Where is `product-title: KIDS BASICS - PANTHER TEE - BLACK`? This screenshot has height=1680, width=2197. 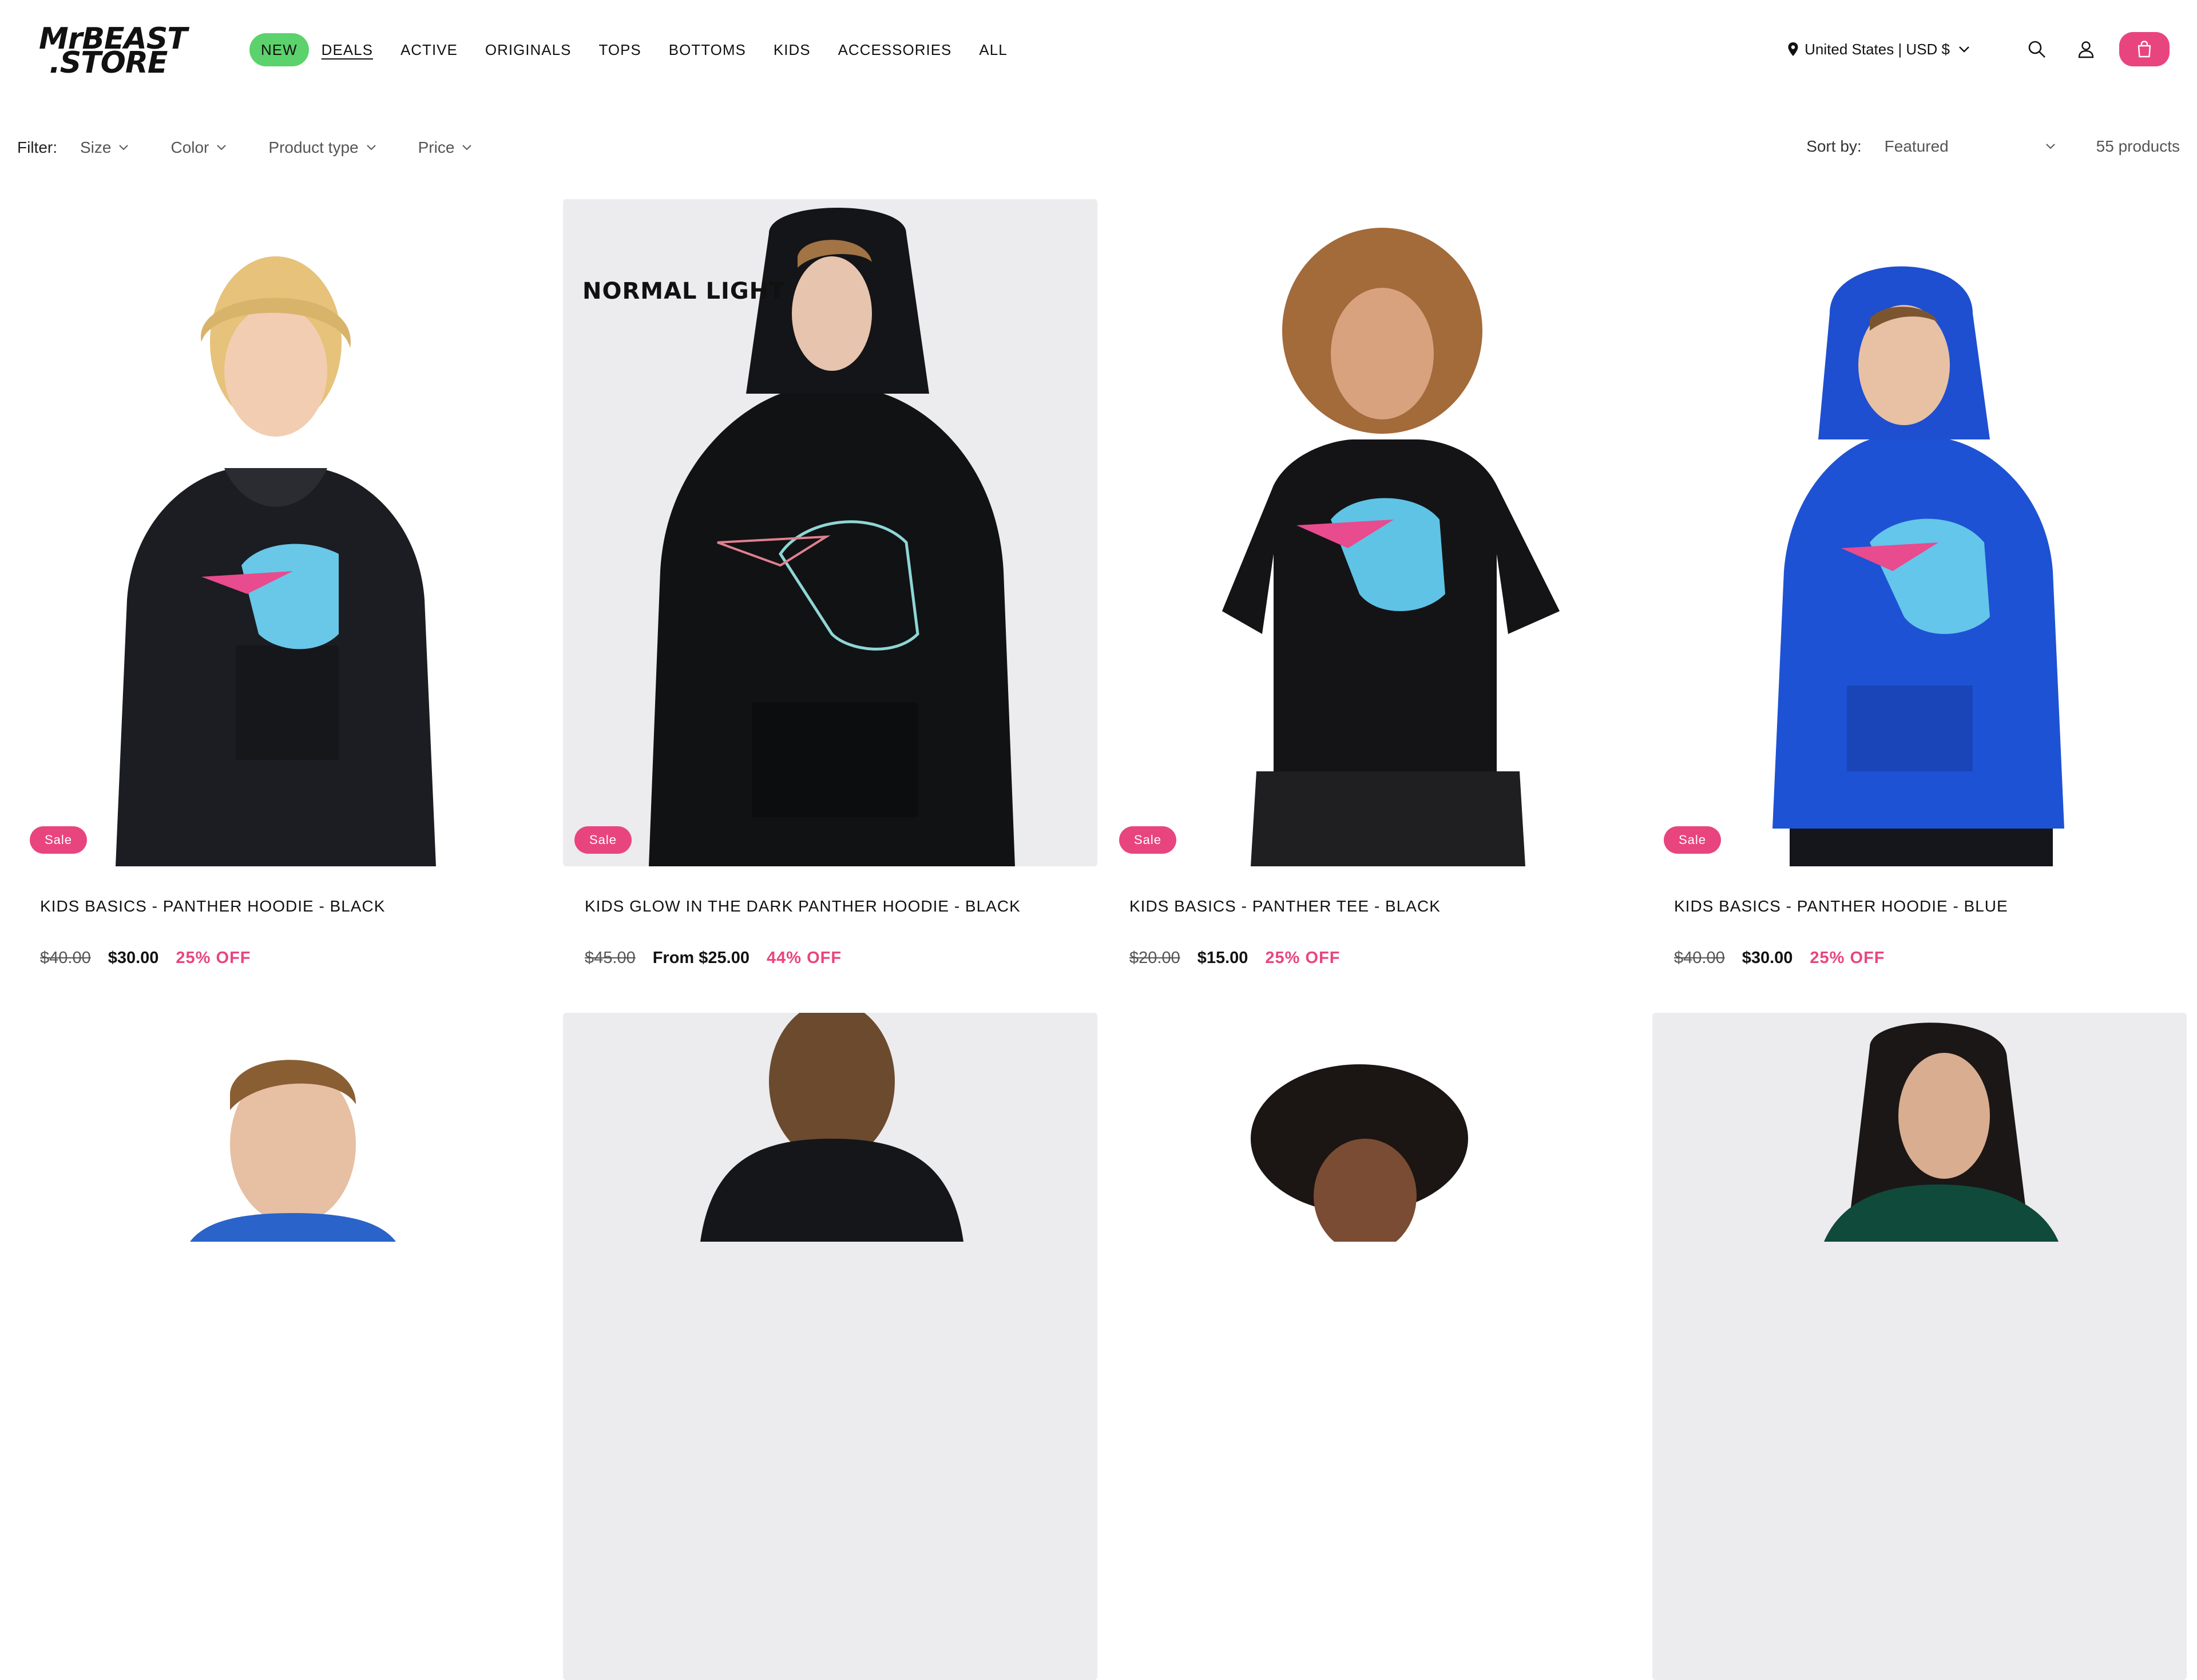 product-title: KIDS BASICS - PANTHER TEE - BLACK is located at coordinates (1285, 906).